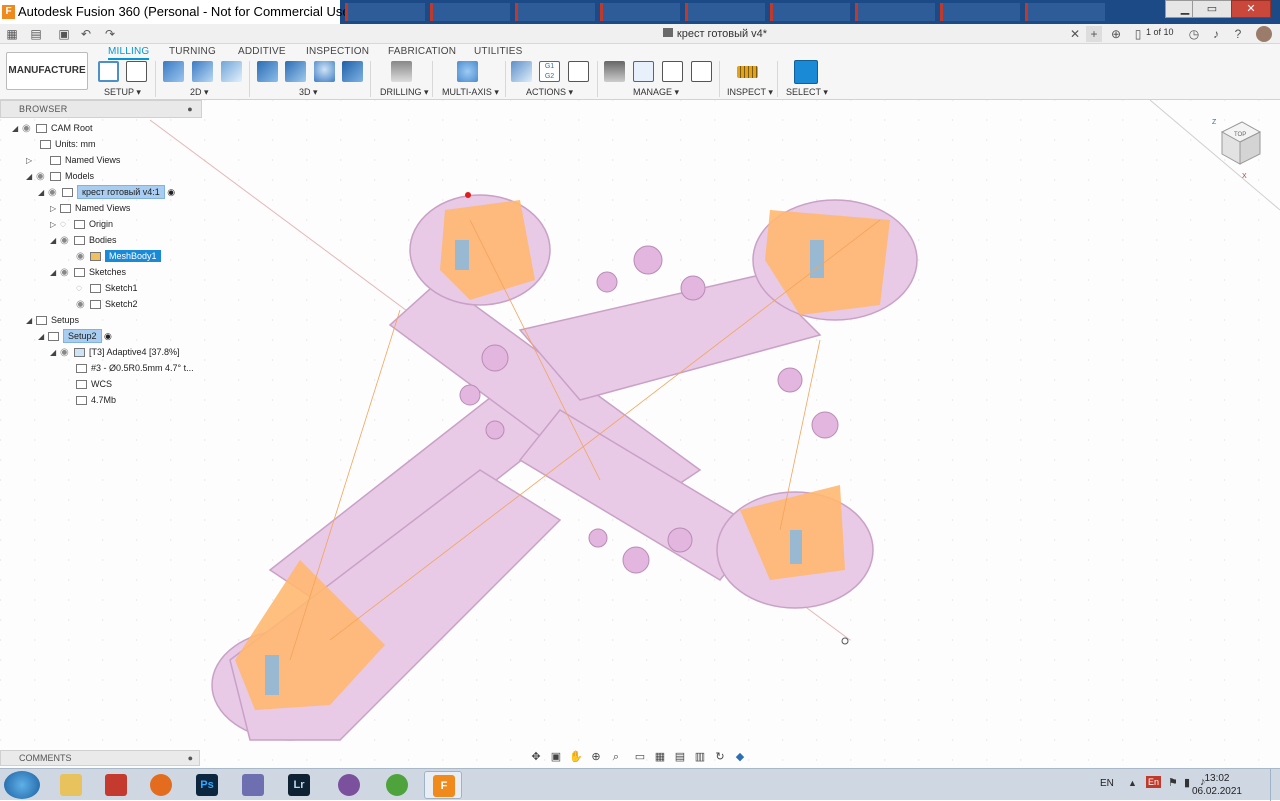  Describe the element at coordinates (60, 176) in the screenshot. I see `tree-node-models: ◢ ◉ Models` at that location.